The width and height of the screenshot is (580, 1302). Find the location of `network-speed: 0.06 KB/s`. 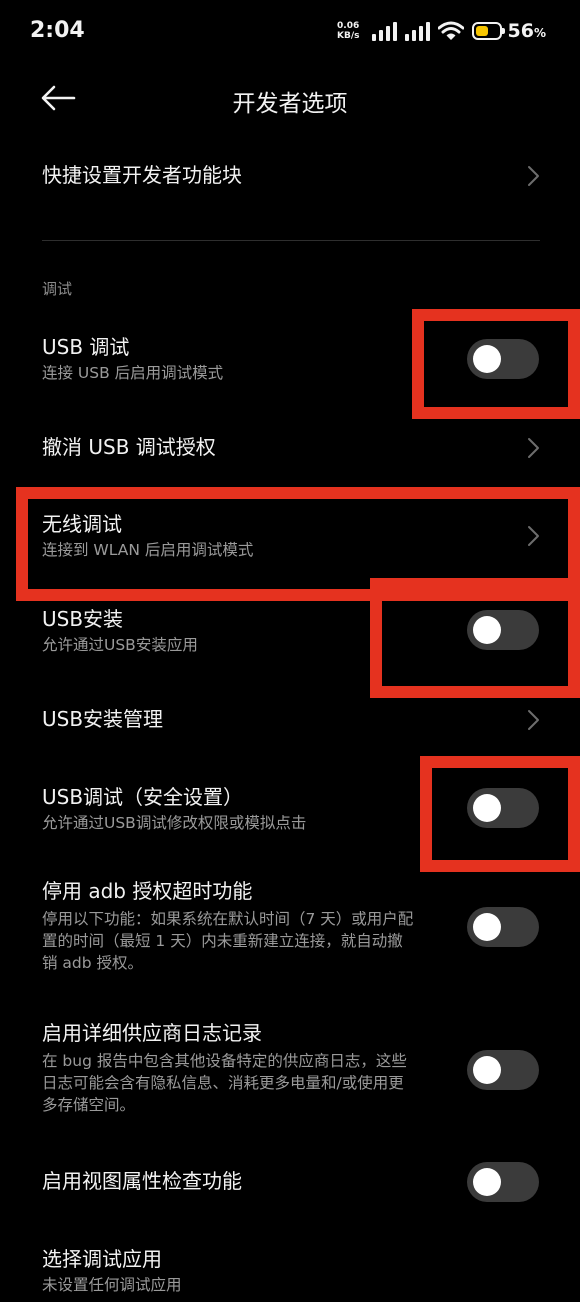

network-speed: 0.06 KB/s is located at coordinates (348, 31).